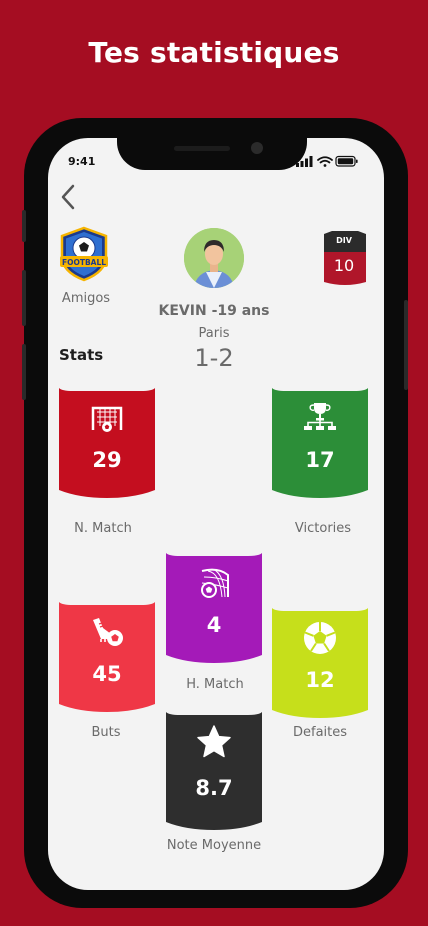  Describe the element at coordinates (68, 197) in the screenshot. I see `back-icon` at that location.